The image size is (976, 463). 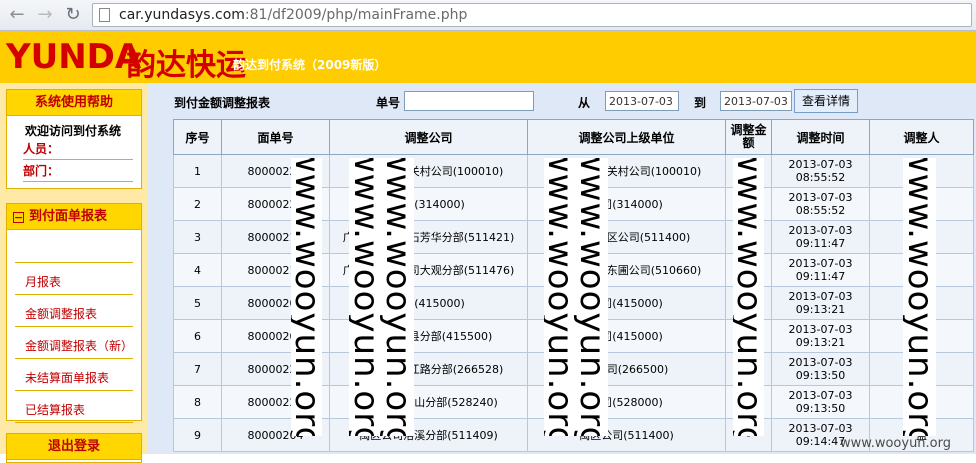 What do you see at coordinates (17, 15) in the screenshot?
I see `back-arrow-icon: ←` at bounding box center [17, 15].